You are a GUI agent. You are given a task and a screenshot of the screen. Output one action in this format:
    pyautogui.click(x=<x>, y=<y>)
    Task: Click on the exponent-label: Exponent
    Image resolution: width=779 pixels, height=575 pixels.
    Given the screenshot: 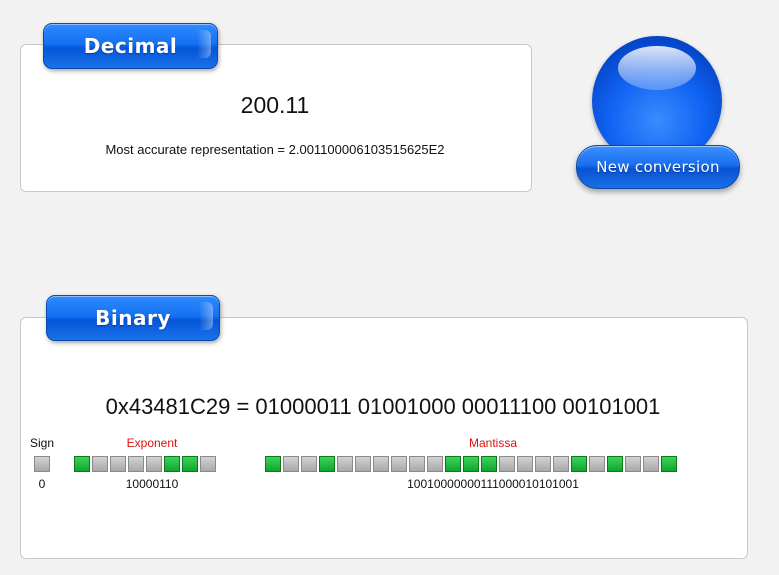 What is the action you would take?
    pyautogui.click(x=152, y=443)
    